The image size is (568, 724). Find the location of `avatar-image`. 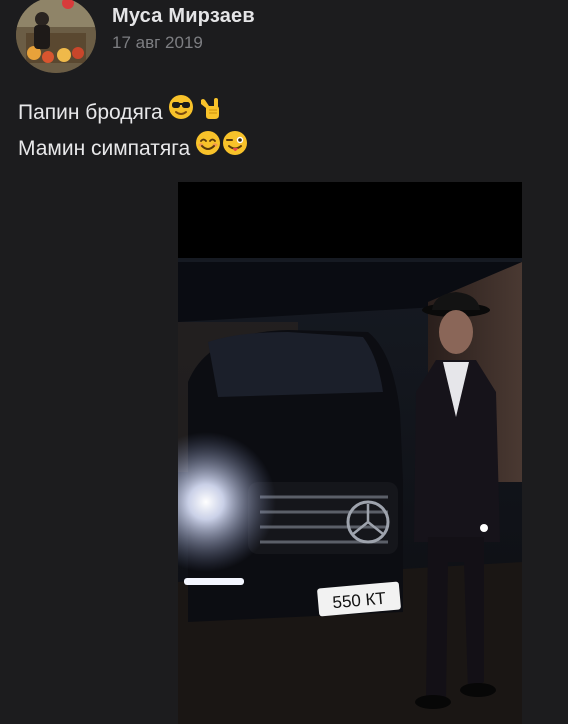

avatar-image is located at coordinates (56, 36).